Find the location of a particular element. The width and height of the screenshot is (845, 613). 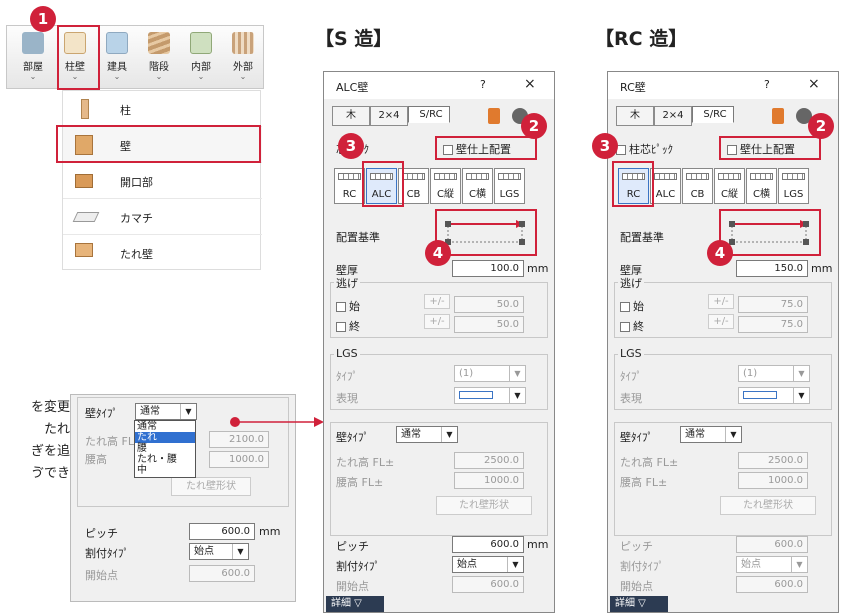

toolbar-fixture-button: 建具 ⌄ is located at coordinates (117, 57).